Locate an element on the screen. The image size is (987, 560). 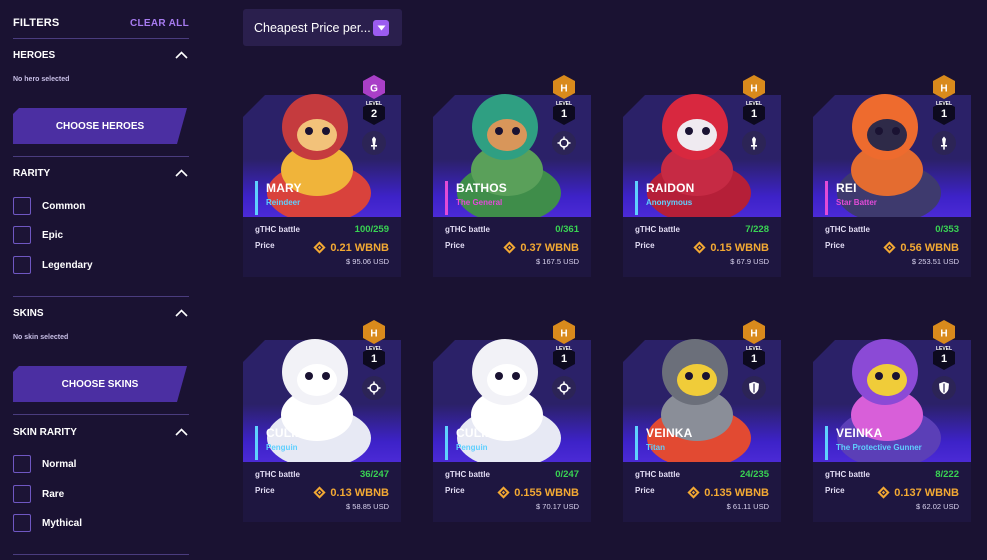
hero-subtitle: Star Batter is located at coordinates (856, 202).